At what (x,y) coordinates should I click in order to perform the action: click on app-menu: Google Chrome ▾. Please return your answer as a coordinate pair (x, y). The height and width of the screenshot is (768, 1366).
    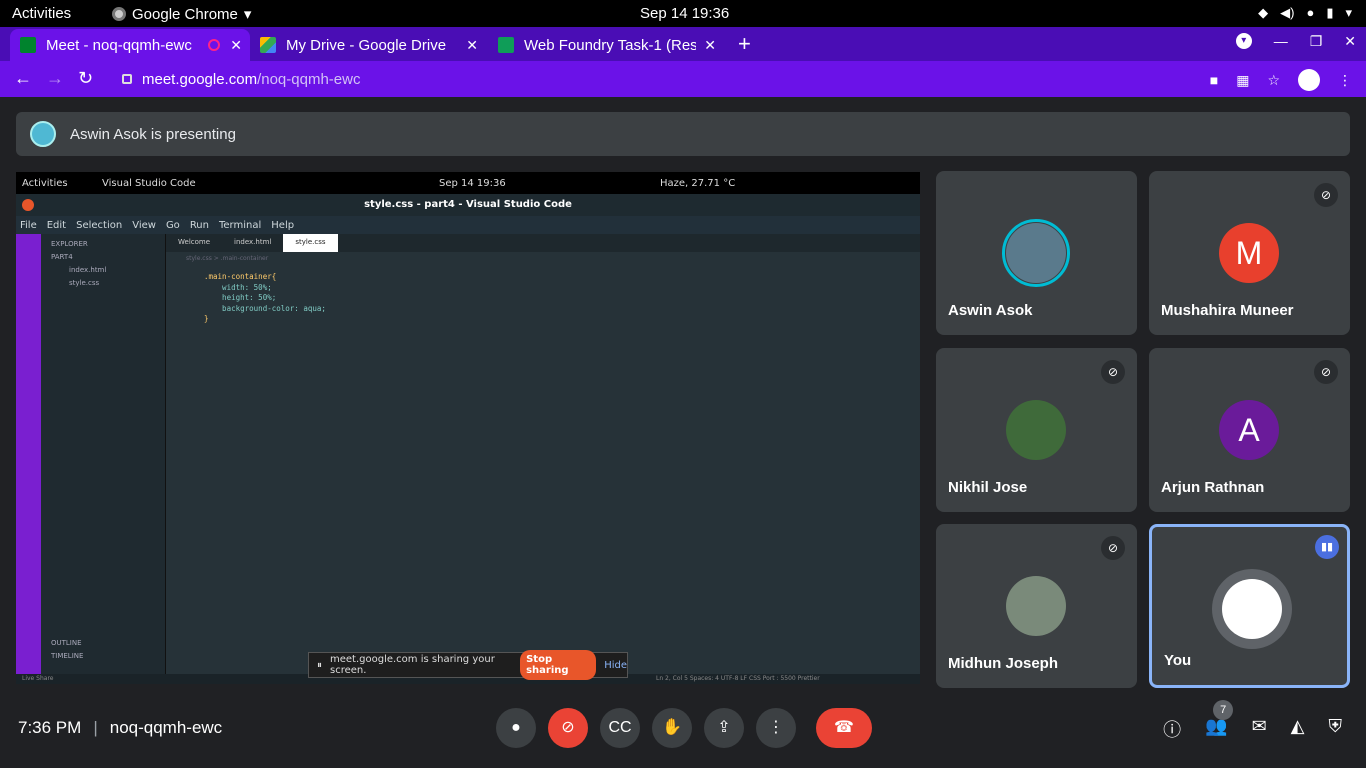
    Looking at the image, I should click on (181, 14).